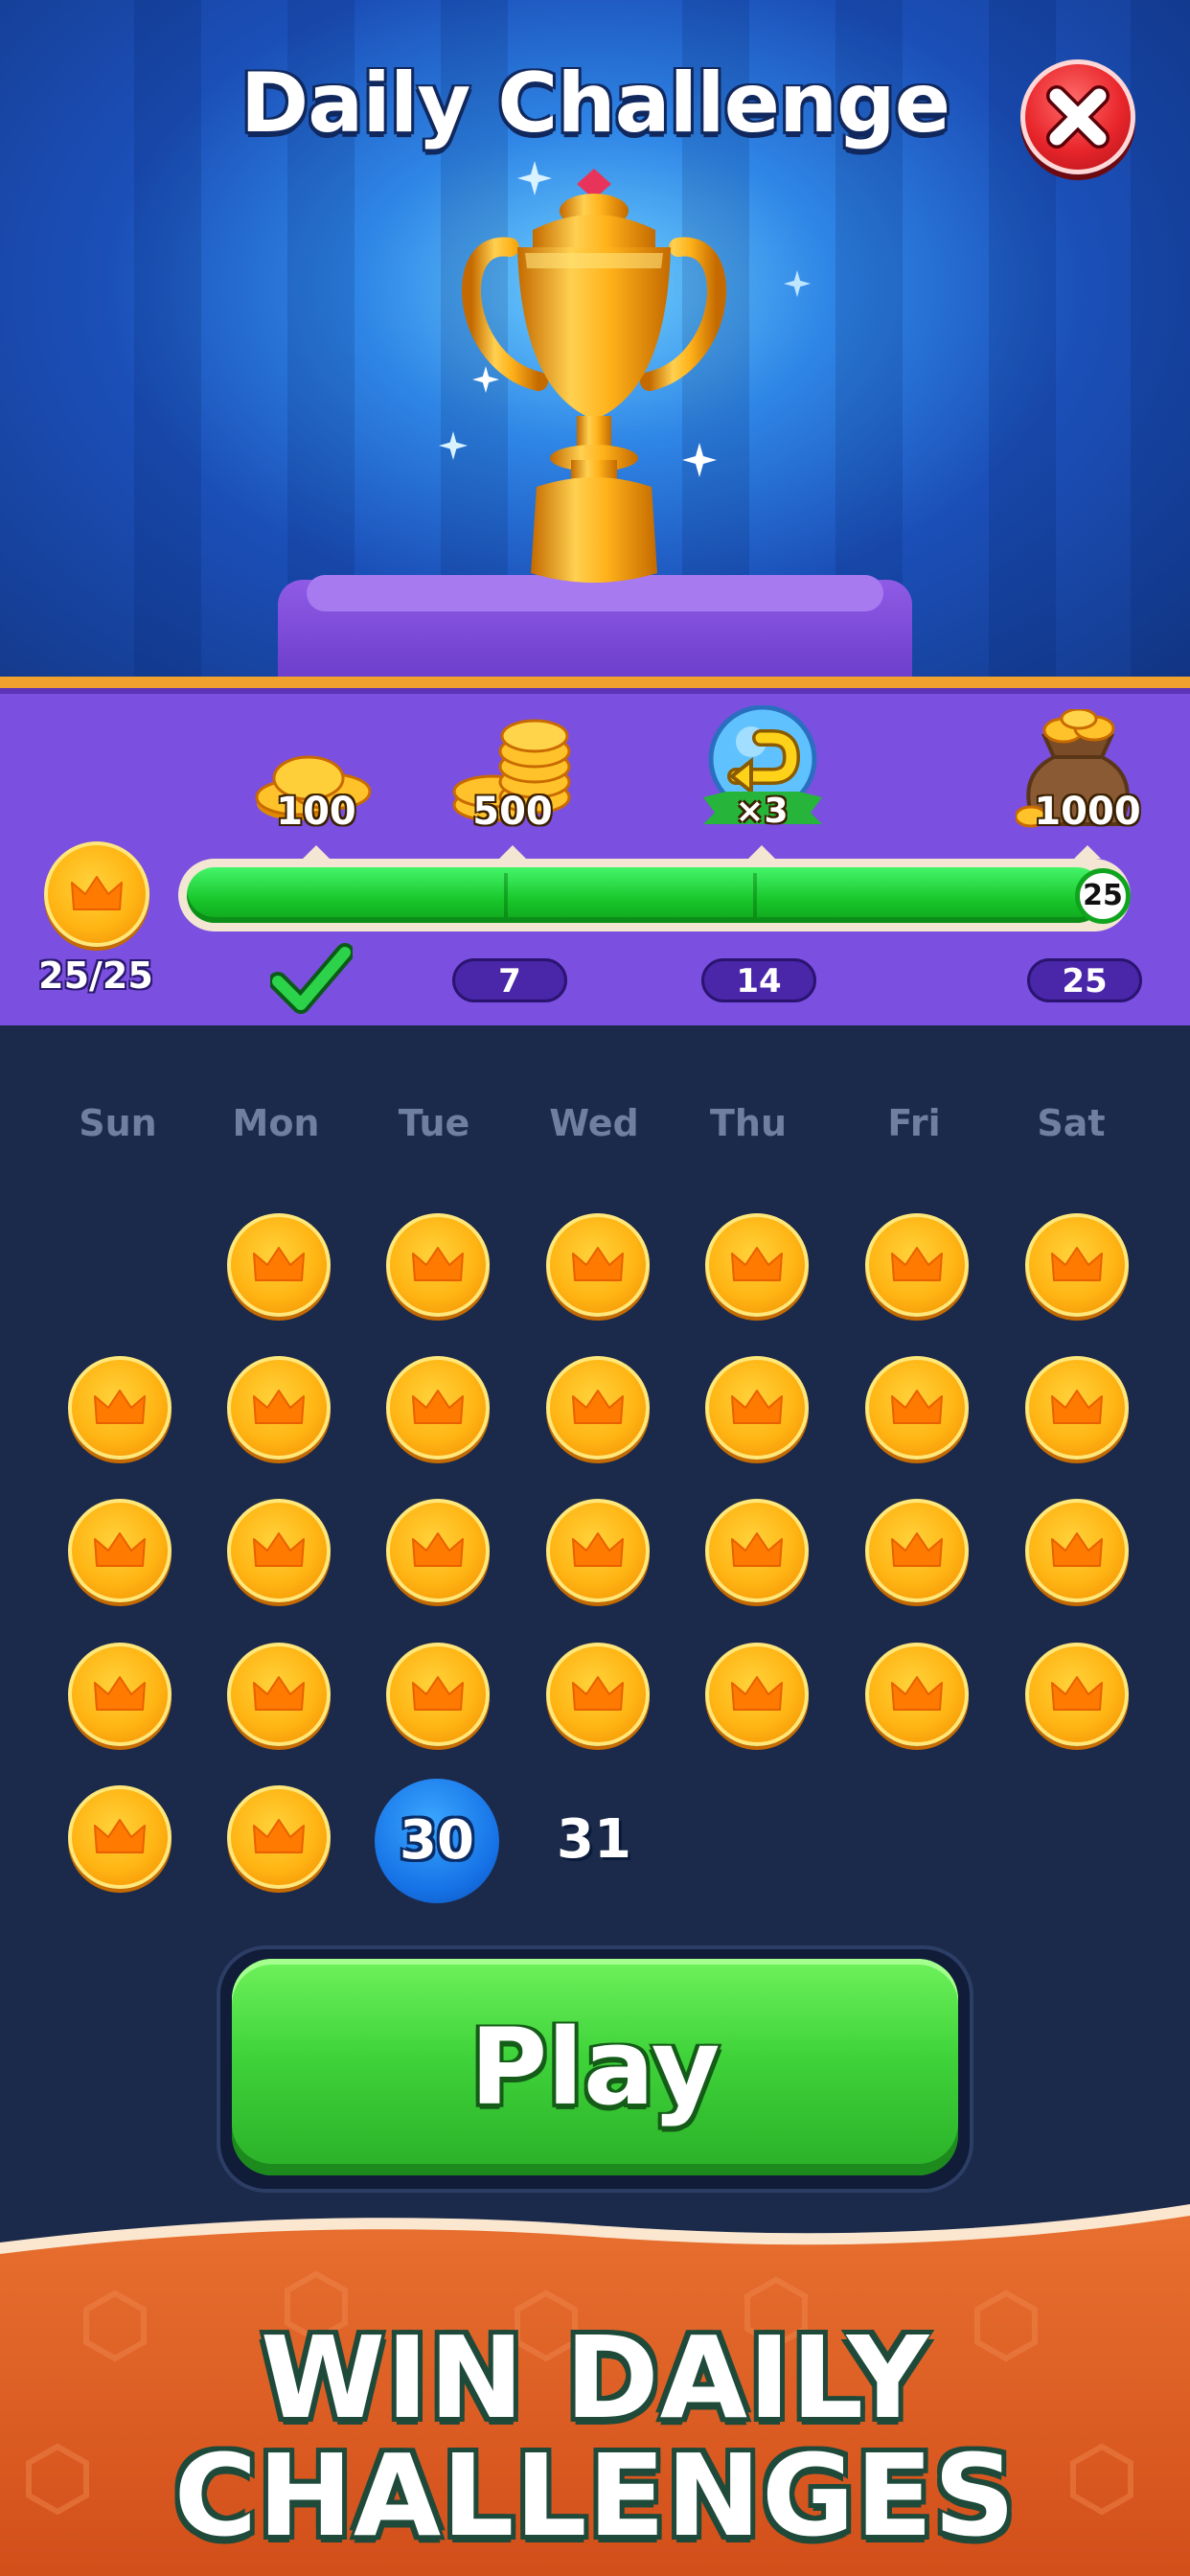 This screenshot has height=2576, width=1190. Describe the element at coordinates (594, 1123) in the screenshot. I see `weekday-label: Wed` at that location.